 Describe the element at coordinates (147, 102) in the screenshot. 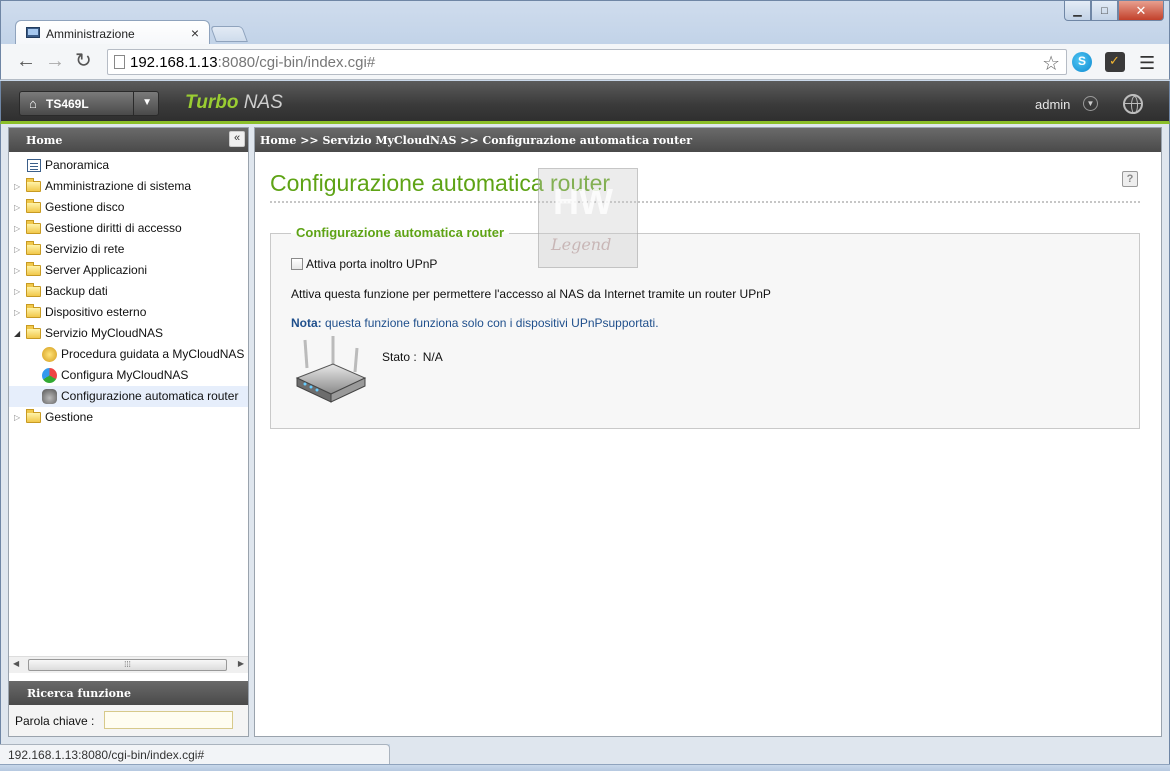

I see `dropdown-arrow-icon: ▼` at that location.